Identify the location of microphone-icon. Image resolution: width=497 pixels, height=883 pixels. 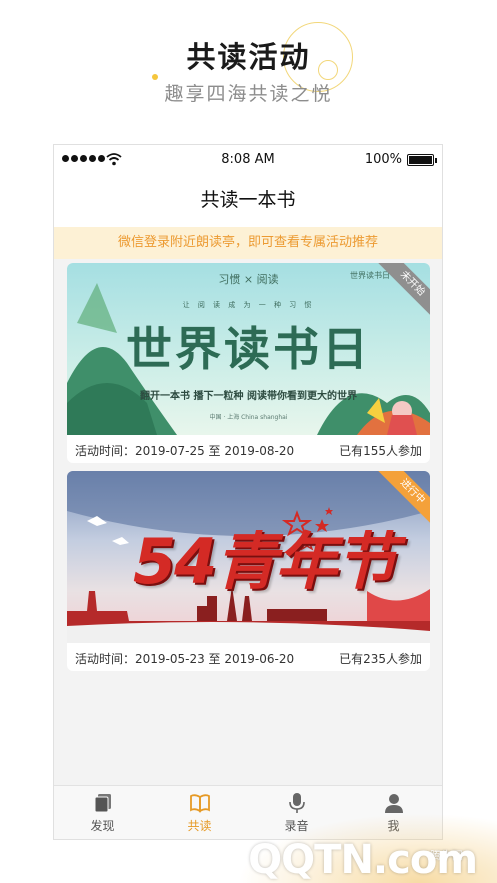
(296, 803).